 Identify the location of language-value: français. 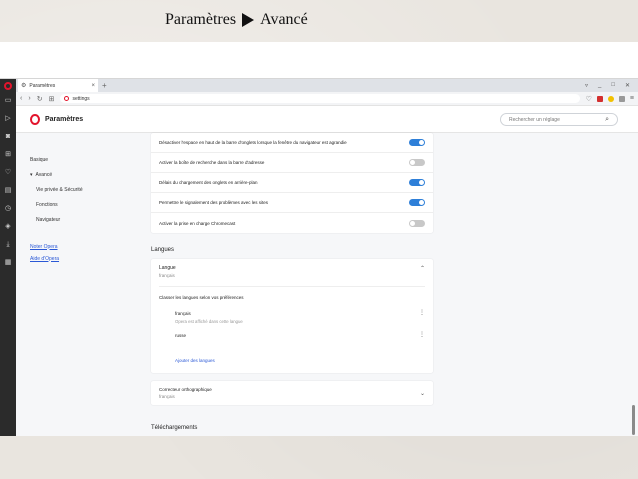
(167, 275).